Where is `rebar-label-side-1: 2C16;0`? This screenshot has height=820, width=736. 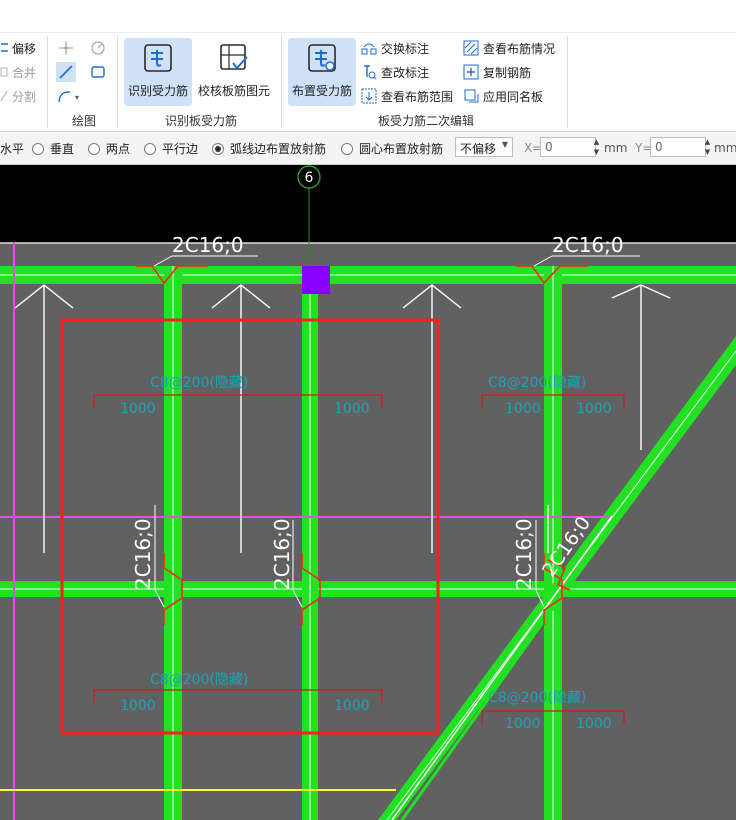 rebar-label-side-1: 2C16;0 is located at coordinates (143, 554).